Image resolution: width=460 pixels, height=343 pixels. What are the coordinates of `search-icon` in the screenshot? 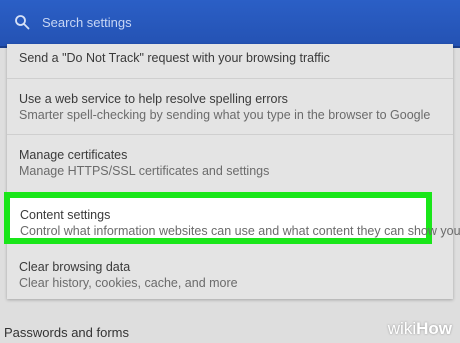 It's located at (22, 22).